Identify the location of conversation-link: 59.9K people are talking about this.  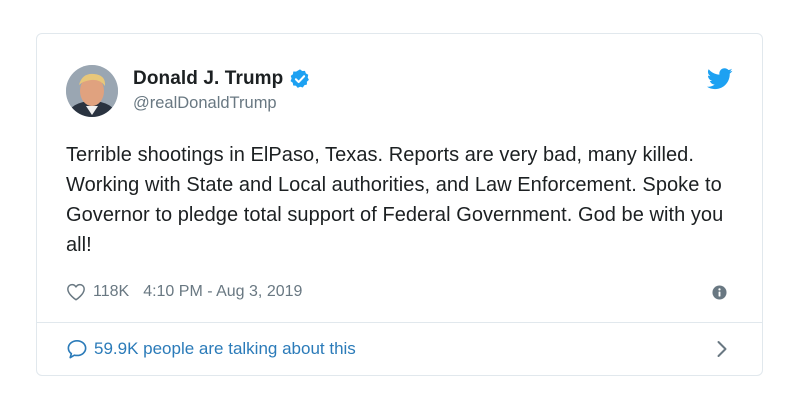
(211, 349).